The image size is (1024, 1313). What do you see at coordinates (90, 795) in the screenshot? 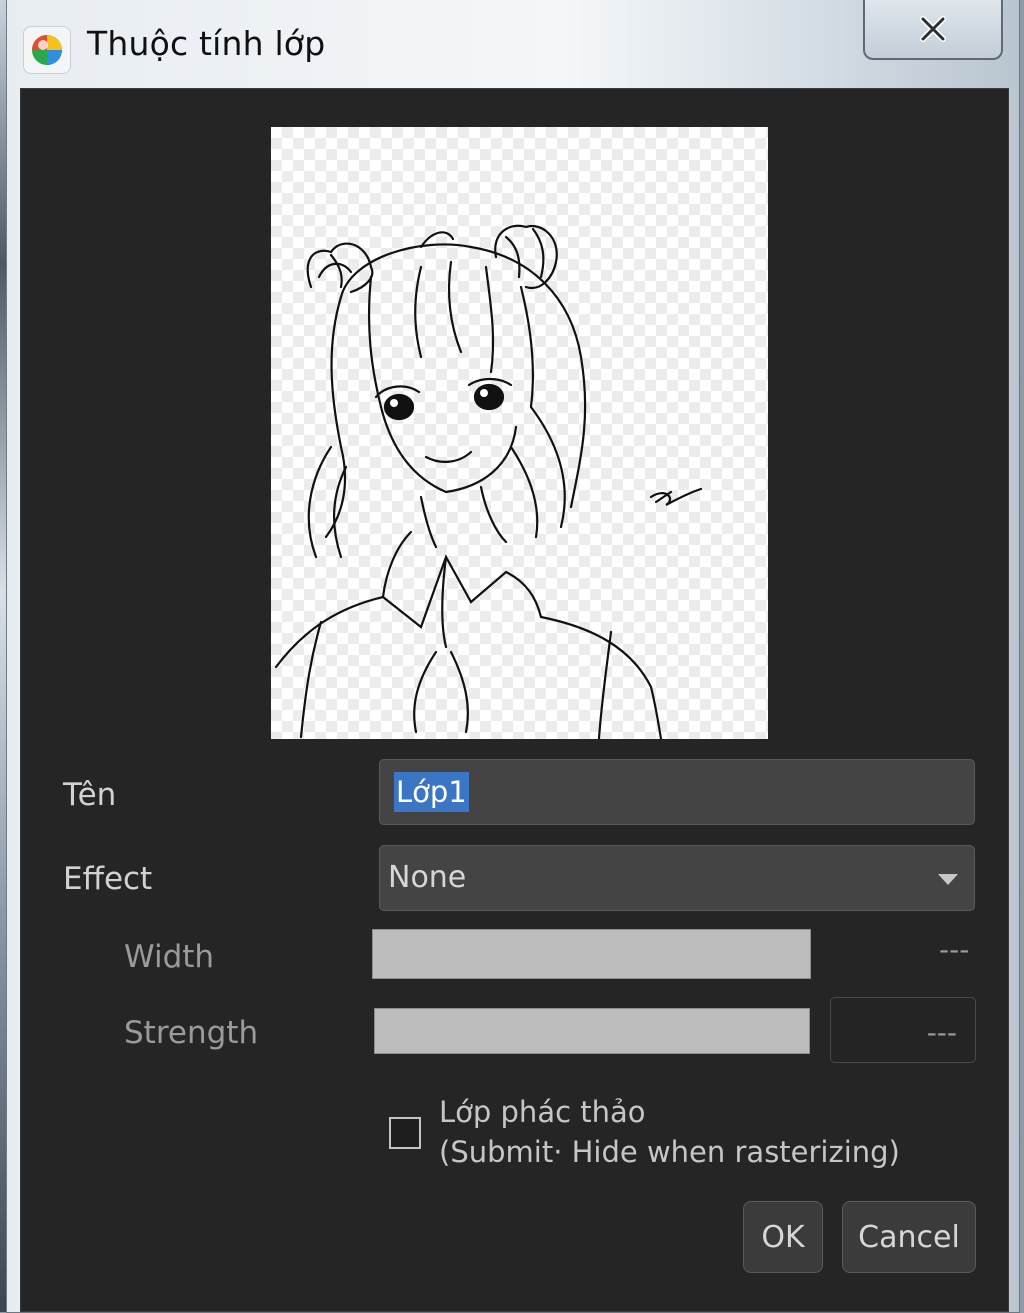
I see `name-label: Tên` at bounding box center [90, 795].